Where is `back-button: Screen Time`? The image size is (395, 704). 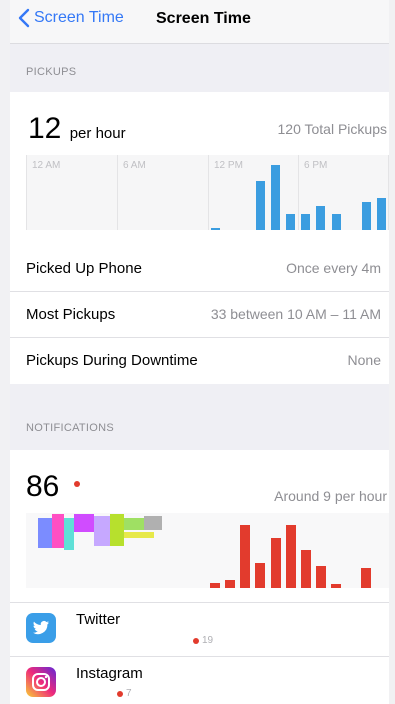 back-button: Screen Time is located at coordinates (71, 18).